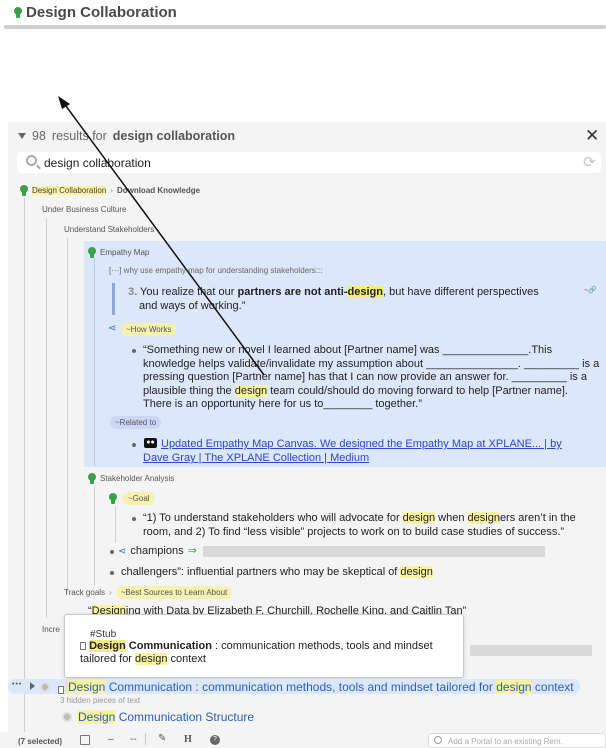  What do you see at coordinates (161, 236) in the screenshot?
I see `annotation-arrow` at bounding box center [161, 236].